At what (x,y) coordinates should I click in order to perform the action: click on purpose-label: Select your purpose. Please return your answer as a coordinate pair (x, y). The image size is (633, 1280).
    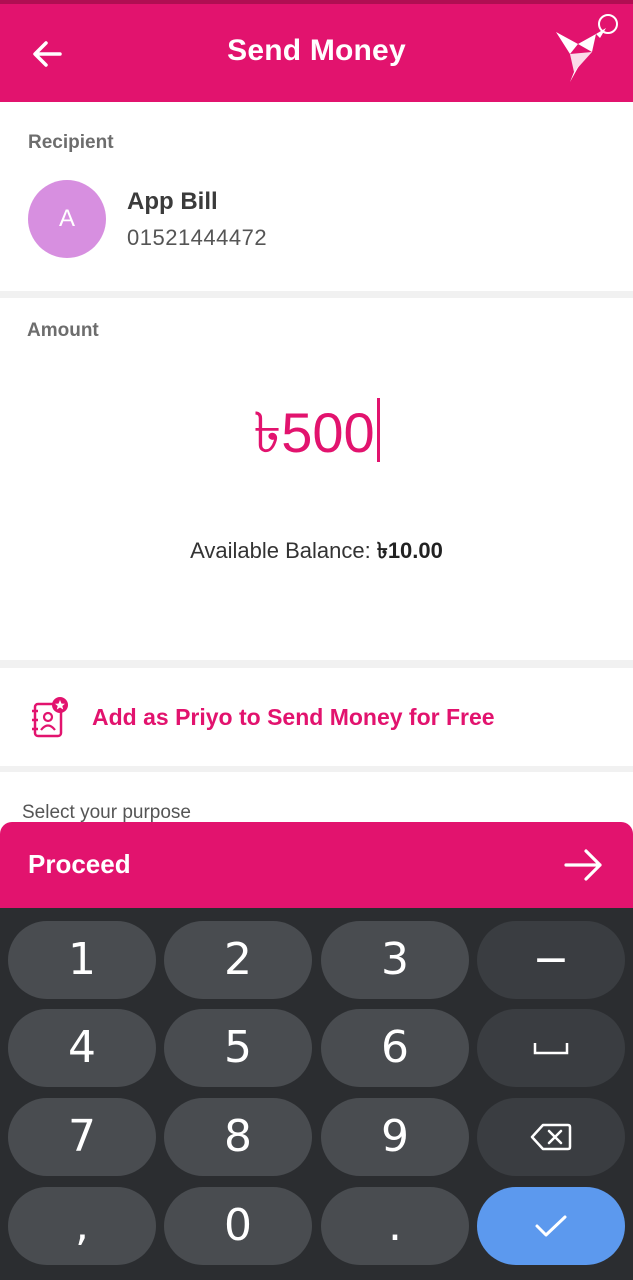
    Looking at the image, I should click on (106, 812).